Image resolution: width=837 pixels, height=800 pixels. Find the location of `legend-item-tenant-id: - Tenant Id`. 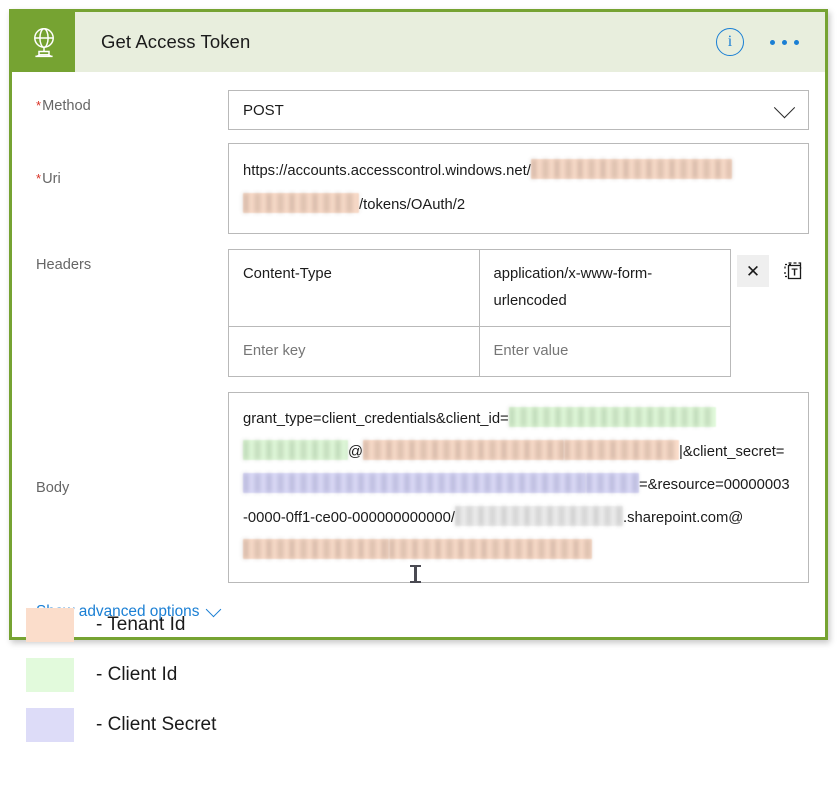

legend-item-tenant-id: - Tenant Id is located at coordinates (121, 625).